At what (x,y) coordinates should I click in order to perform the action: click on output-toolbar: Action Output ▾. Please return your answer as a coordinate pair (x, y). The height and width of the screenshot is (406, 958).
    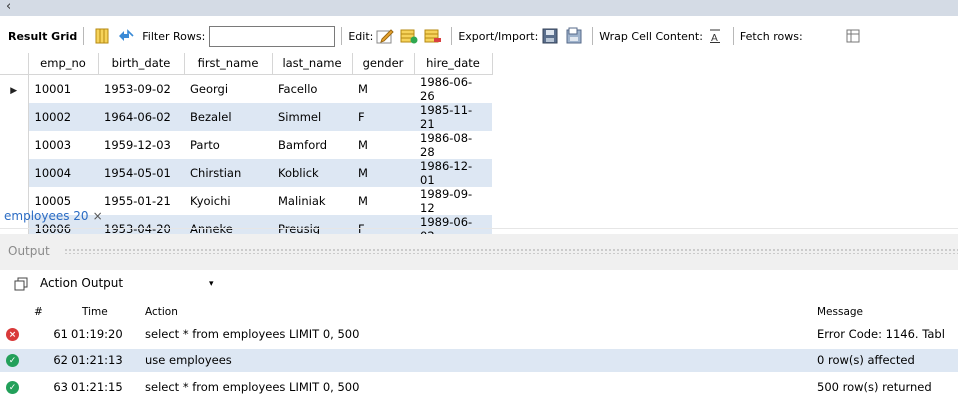
    Looking at the image, I should click on (479, 285).